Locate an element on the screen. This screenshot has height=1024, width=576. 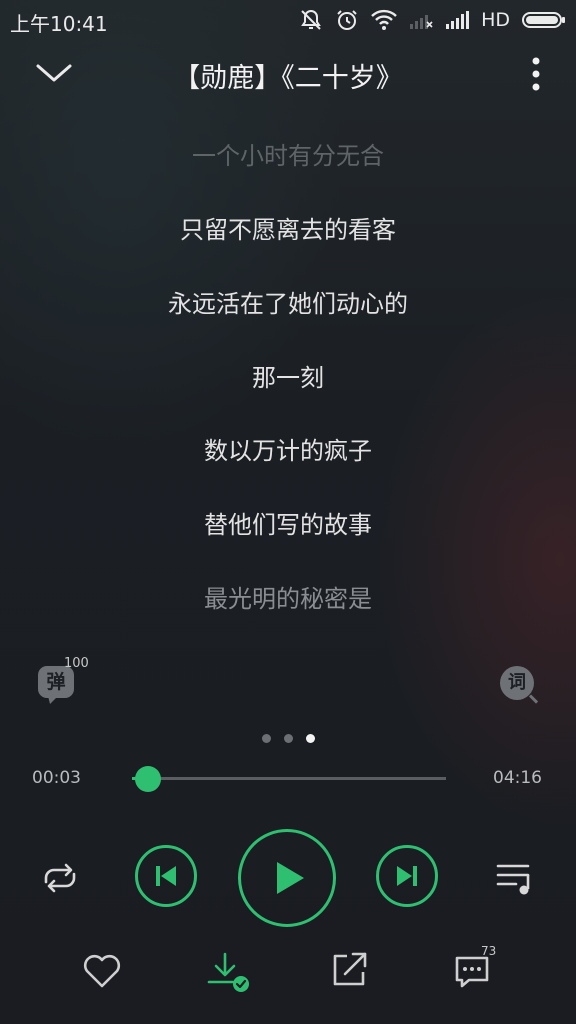
skip-next-button is located at coordinates (407, 876).